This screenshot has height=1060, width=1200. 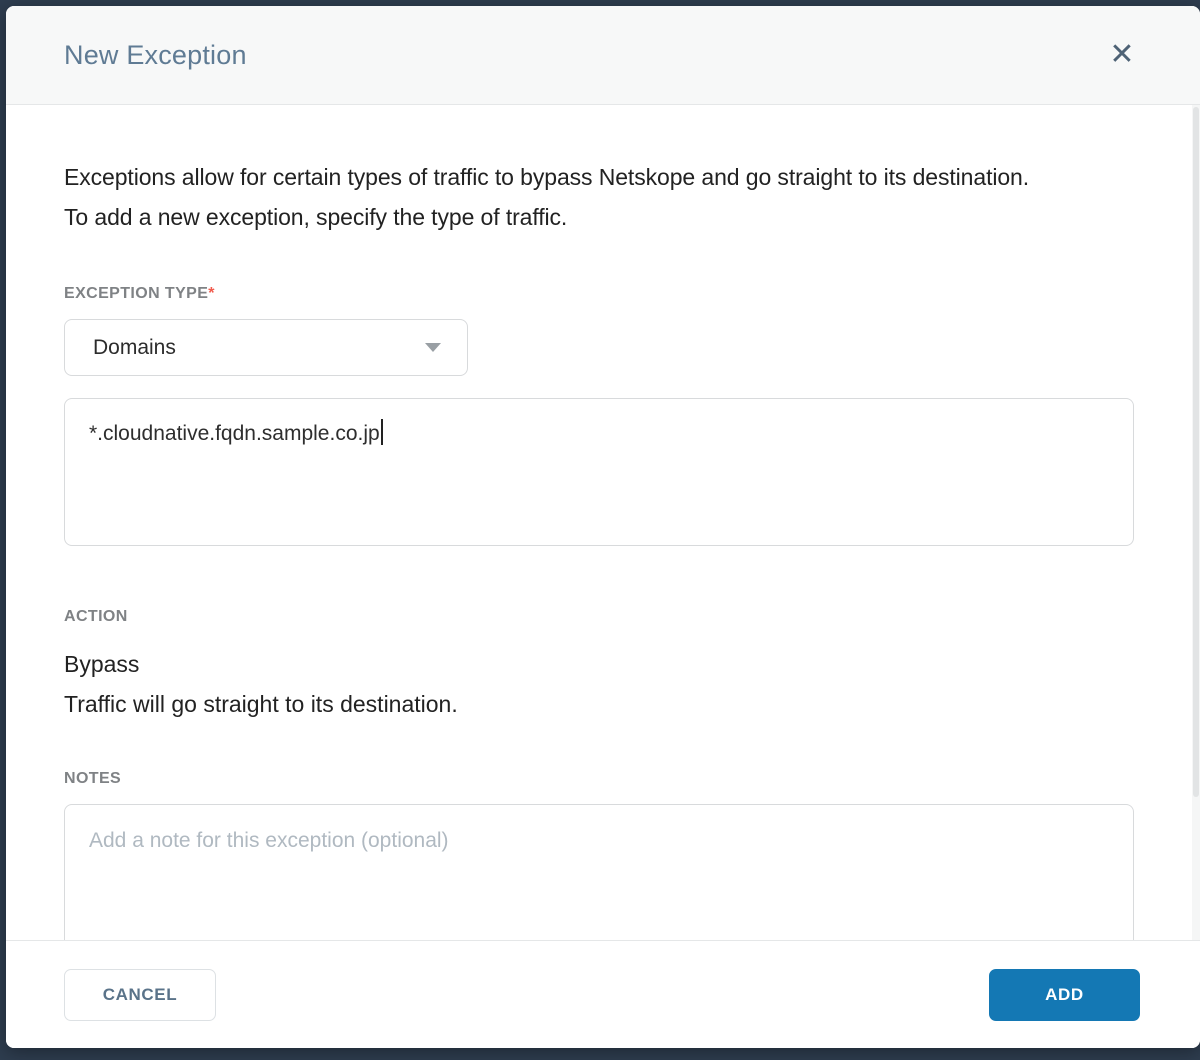 I want to click on notes-label: NOTES, so click(x=93, y=778).